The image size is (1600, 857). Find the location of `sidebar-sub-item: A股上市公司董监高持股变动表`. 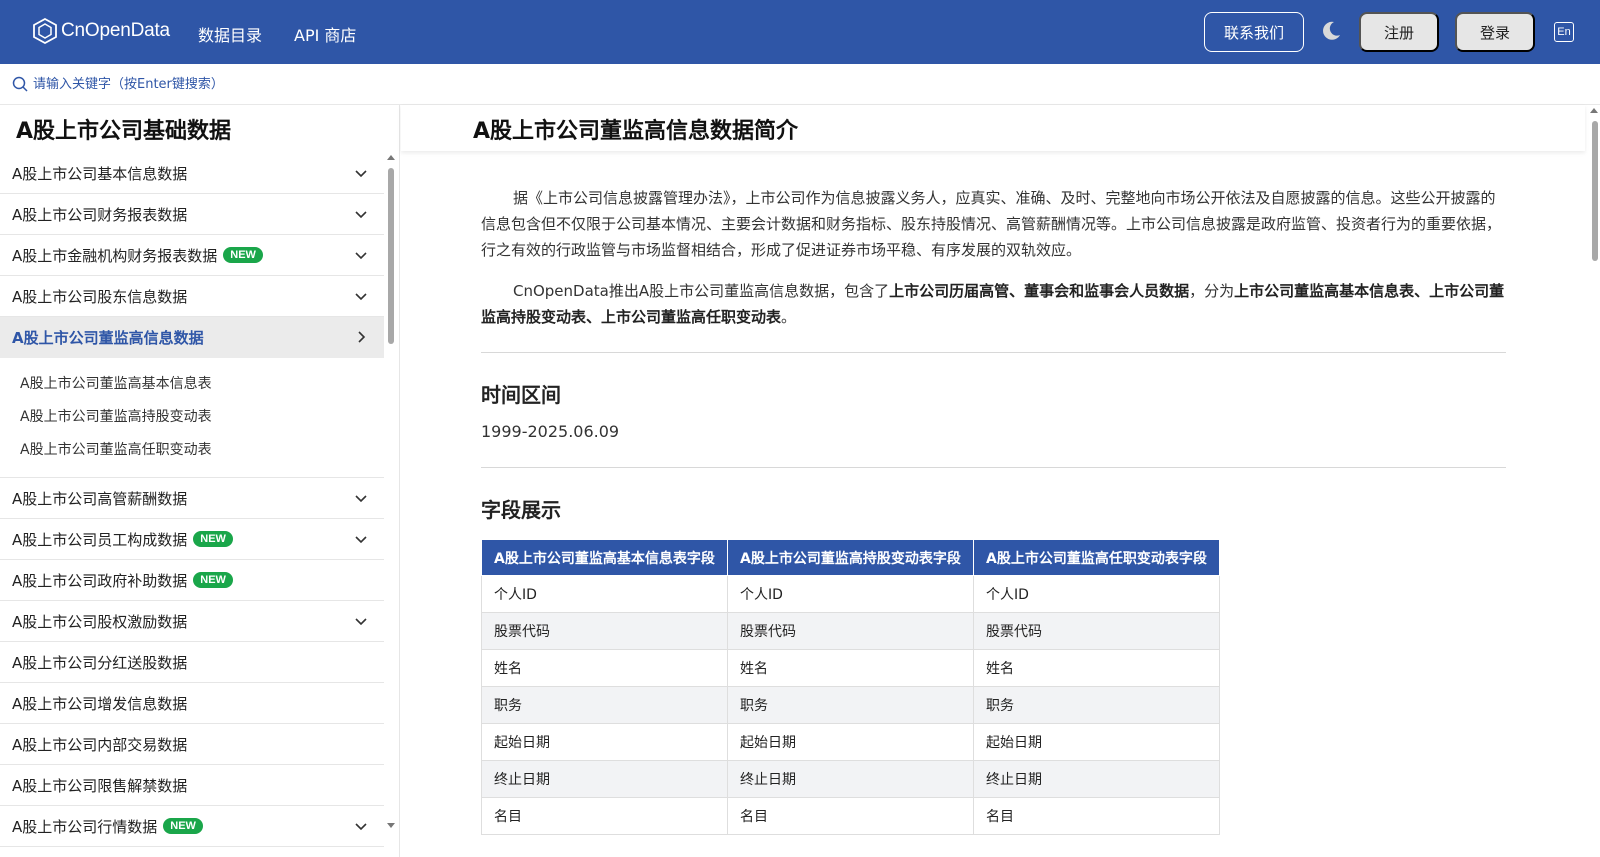

sidebar-sub-item: A股上市公司董监高持股变动表 is located at coordinates (202, 417).